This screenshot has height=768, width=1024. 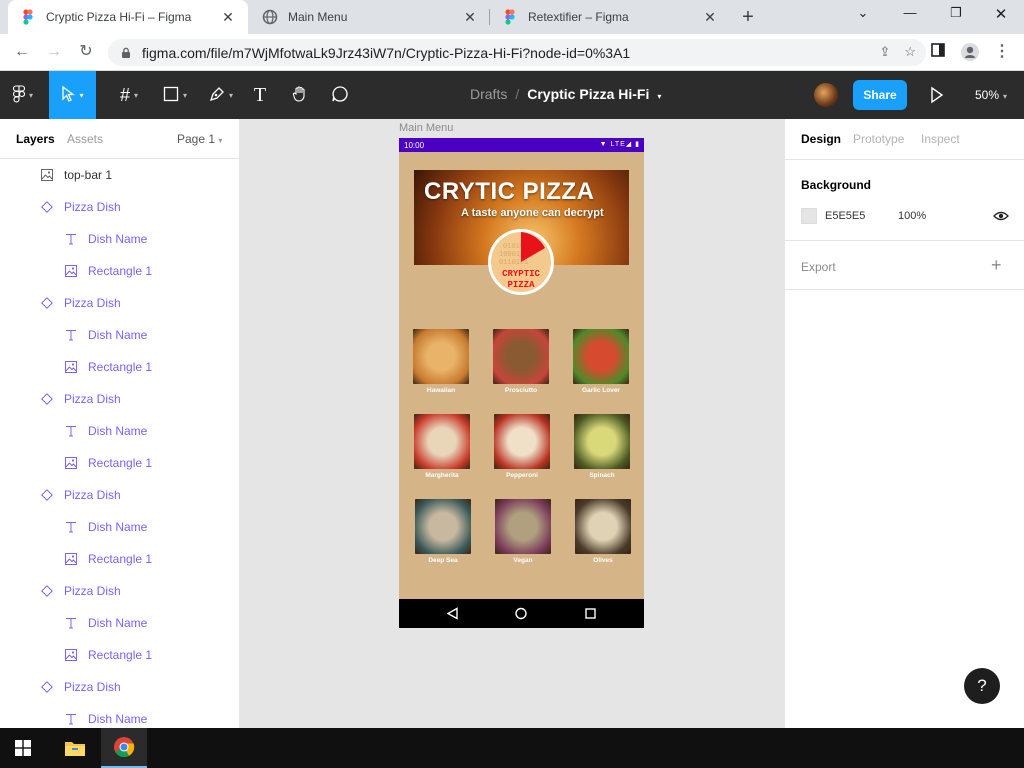 I want to click on pizza-dish-card: Spinach, so click(x=602, y=446).